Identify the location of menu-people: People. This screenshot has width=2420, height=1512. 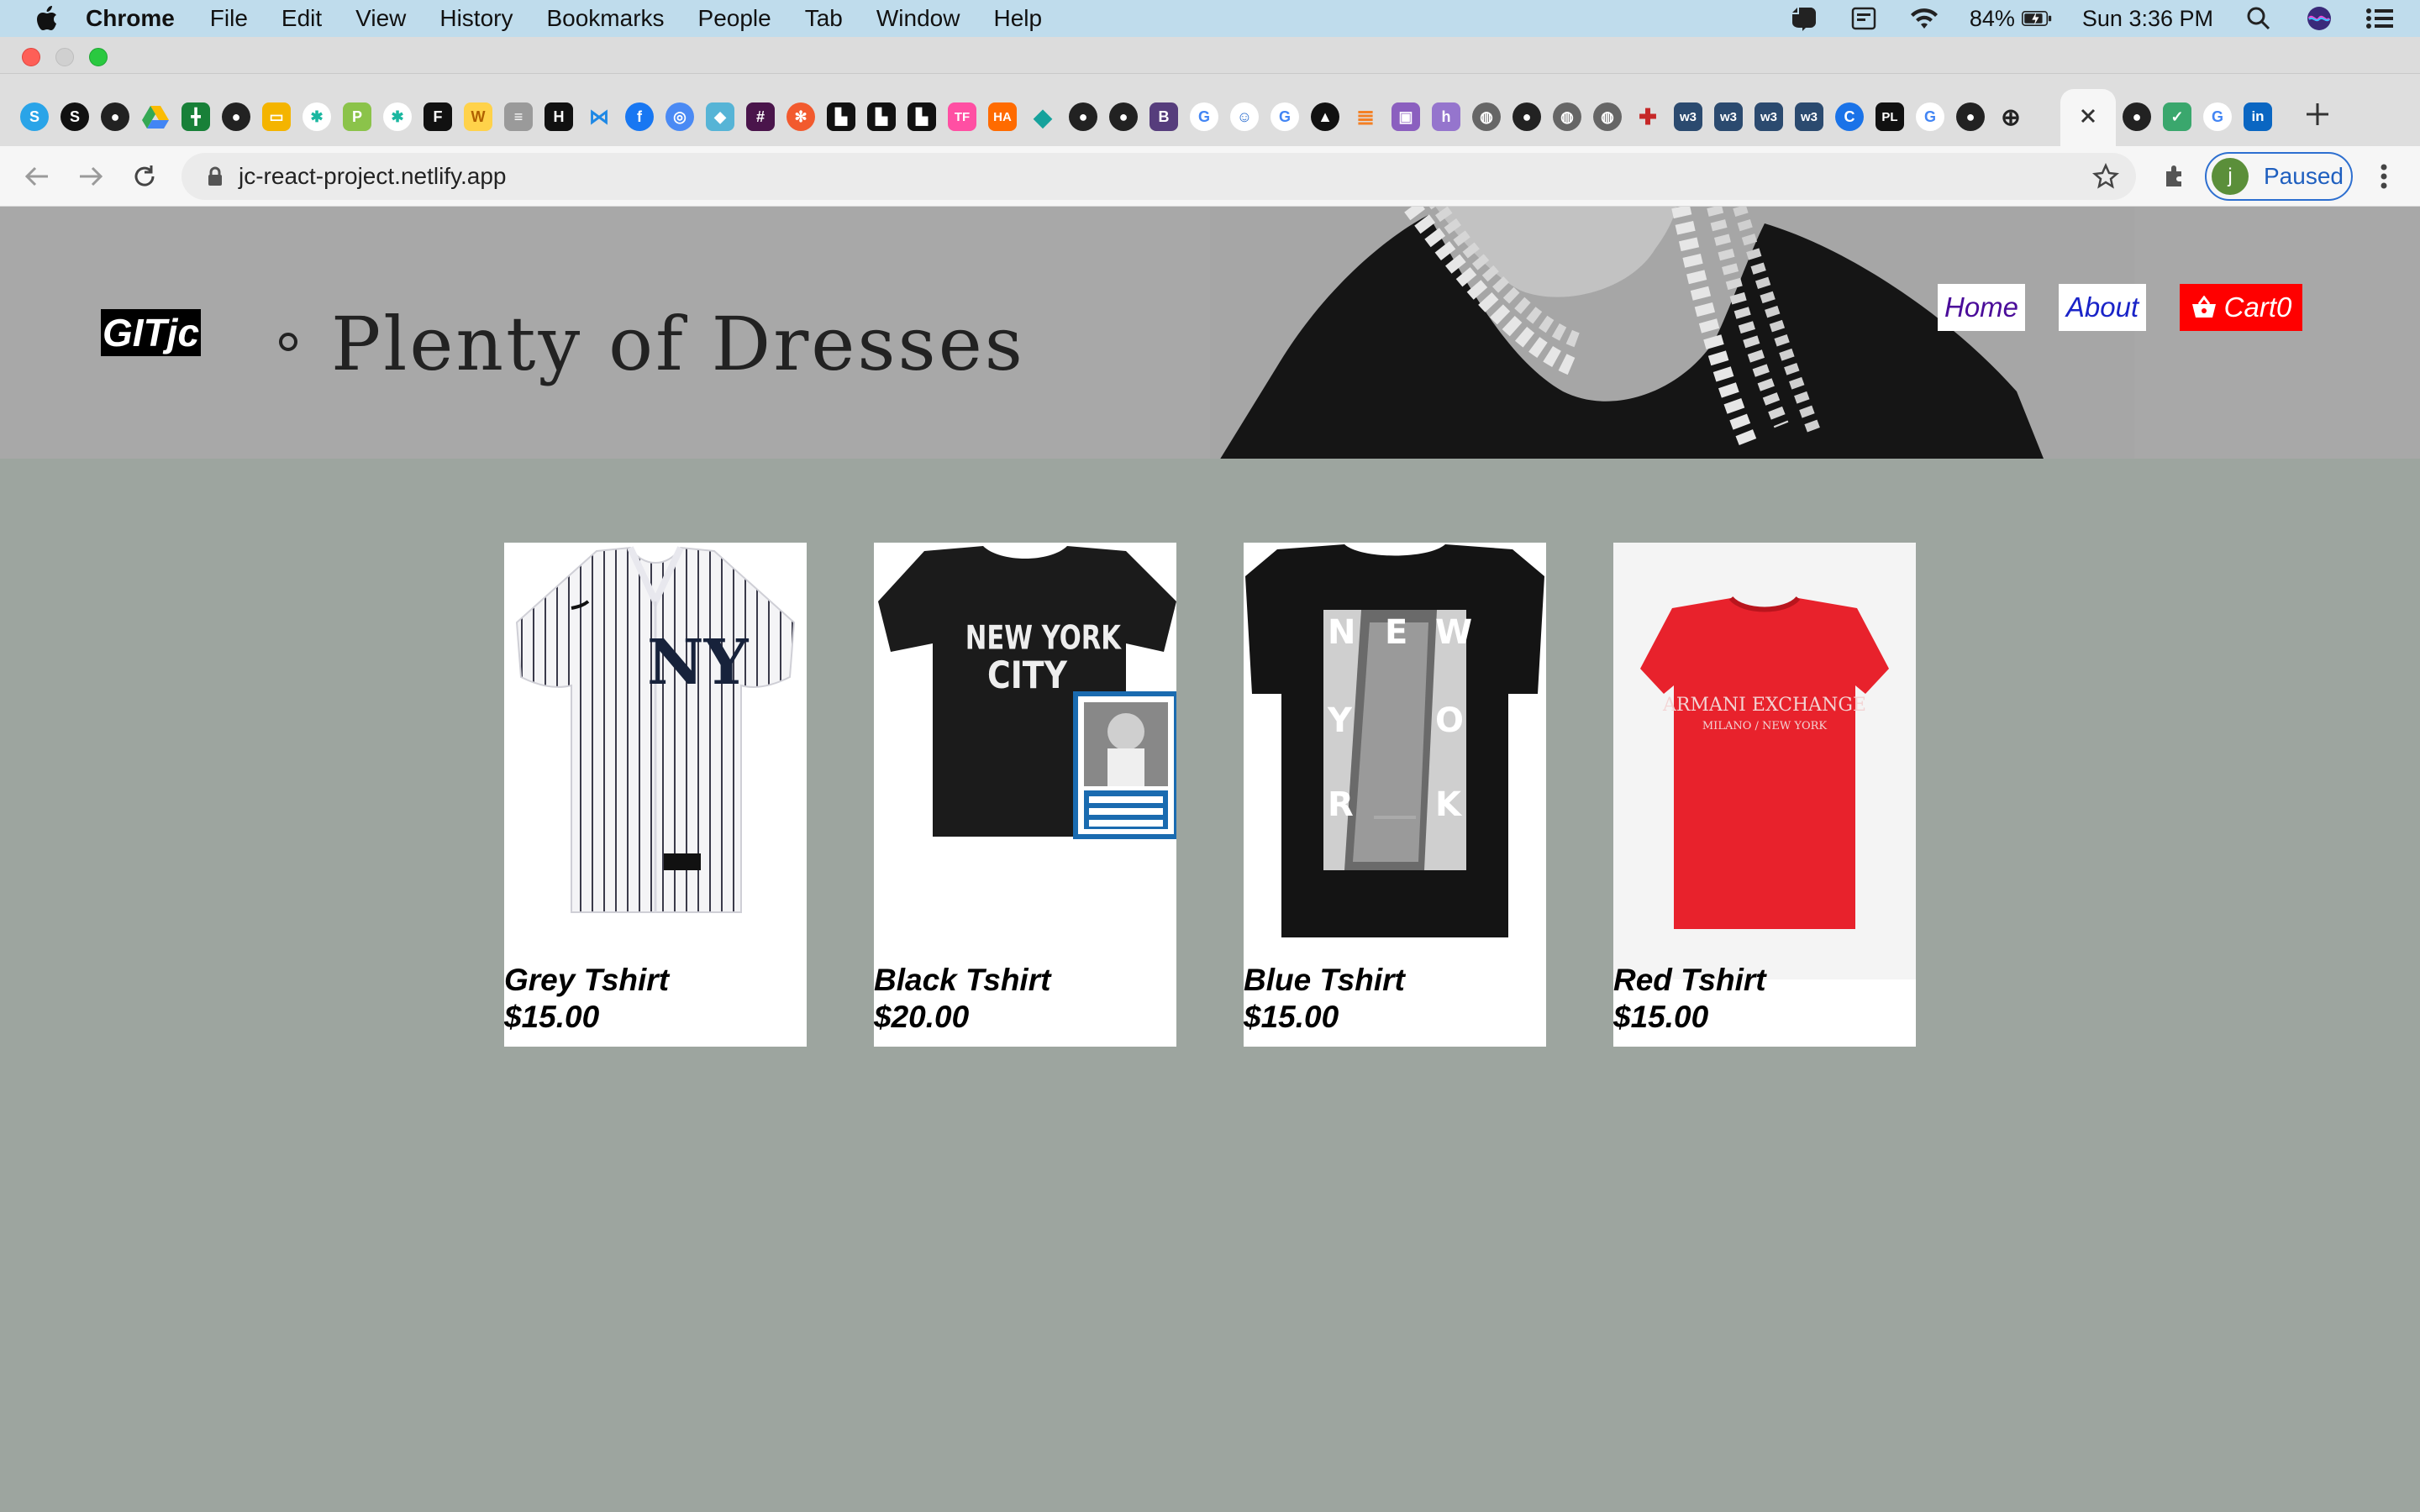
(734, 18).